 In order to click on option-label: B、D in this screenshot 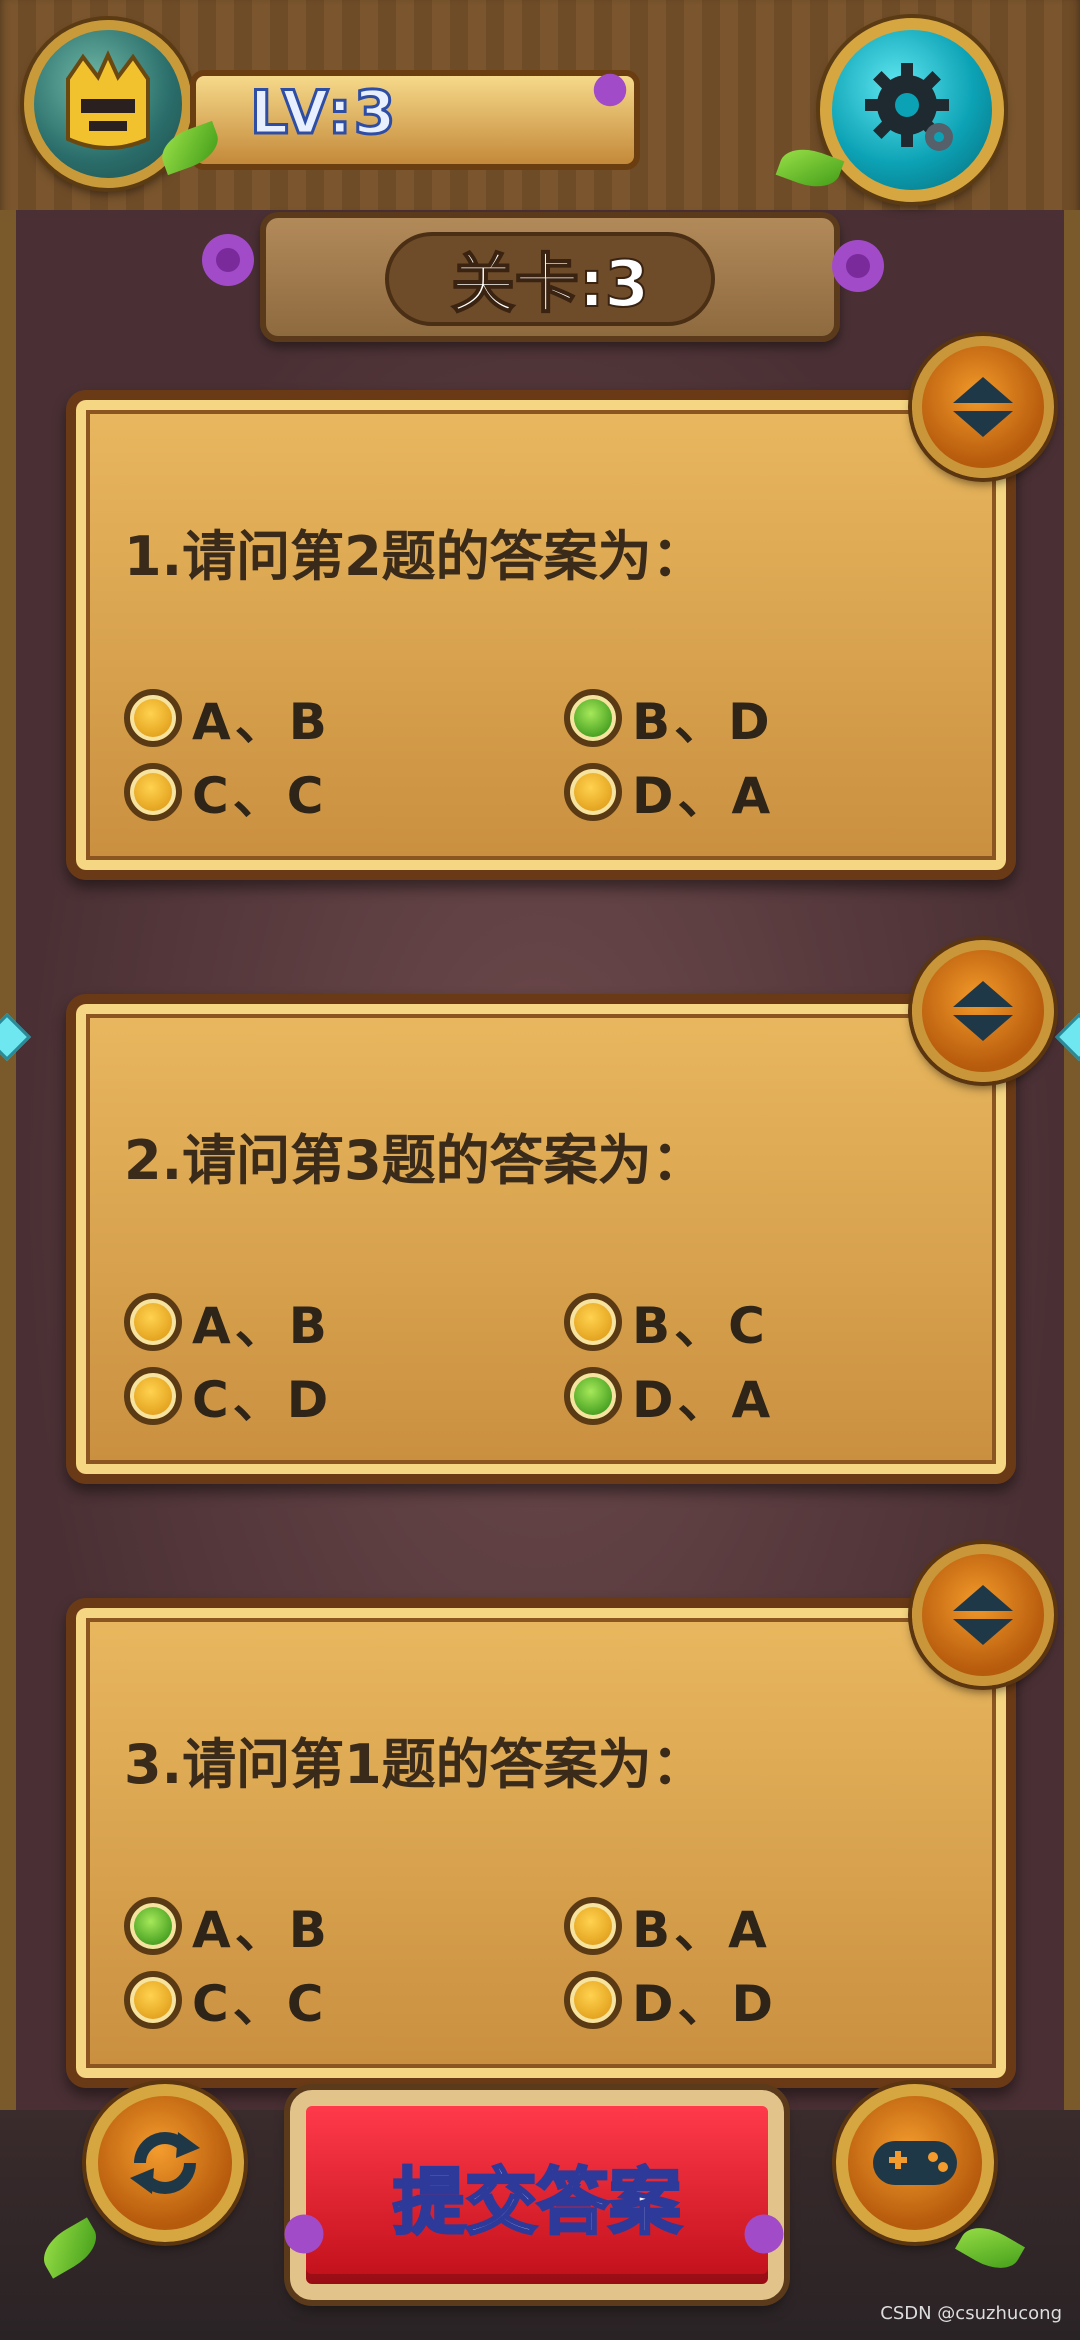, I will do `click(703, 722)`.